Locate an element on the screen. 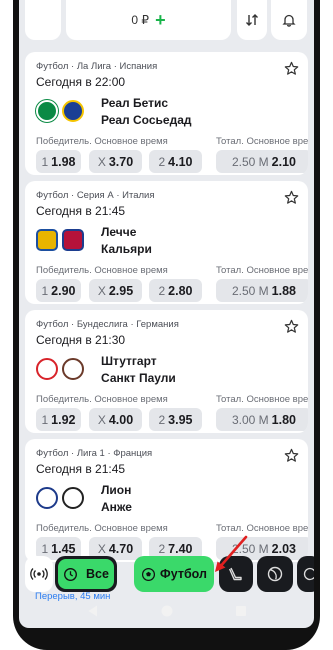 The image size is (333, 650). top-bar: 0 ₽ + is located at coordinates (166, 22).